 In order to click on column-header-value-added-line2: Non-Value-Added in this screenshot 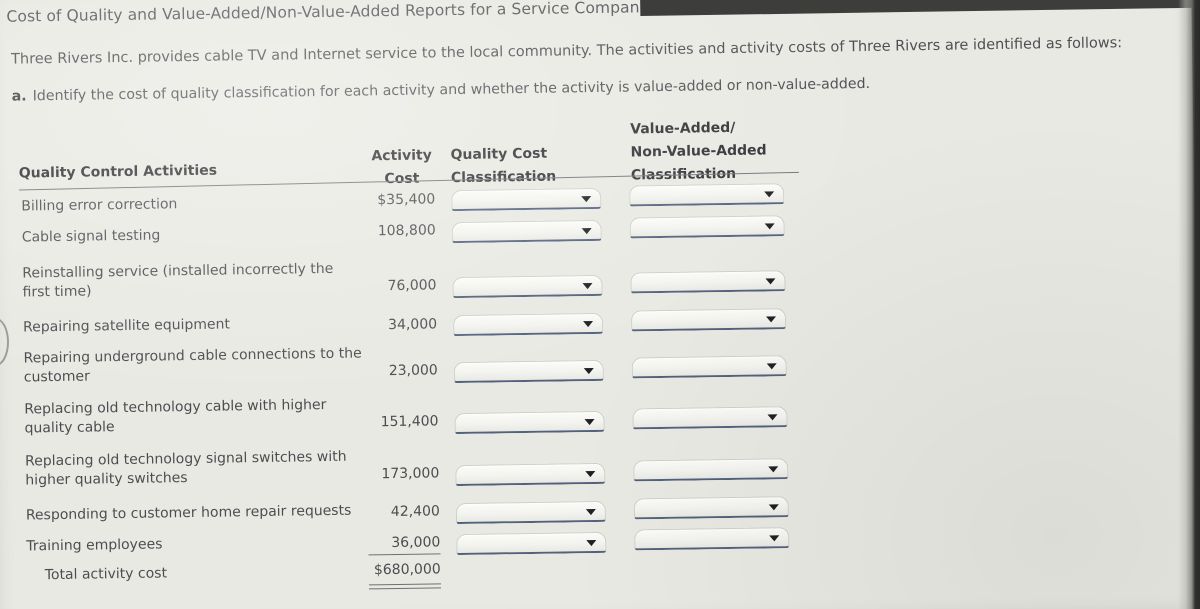, I will do `click(698, 151)`.